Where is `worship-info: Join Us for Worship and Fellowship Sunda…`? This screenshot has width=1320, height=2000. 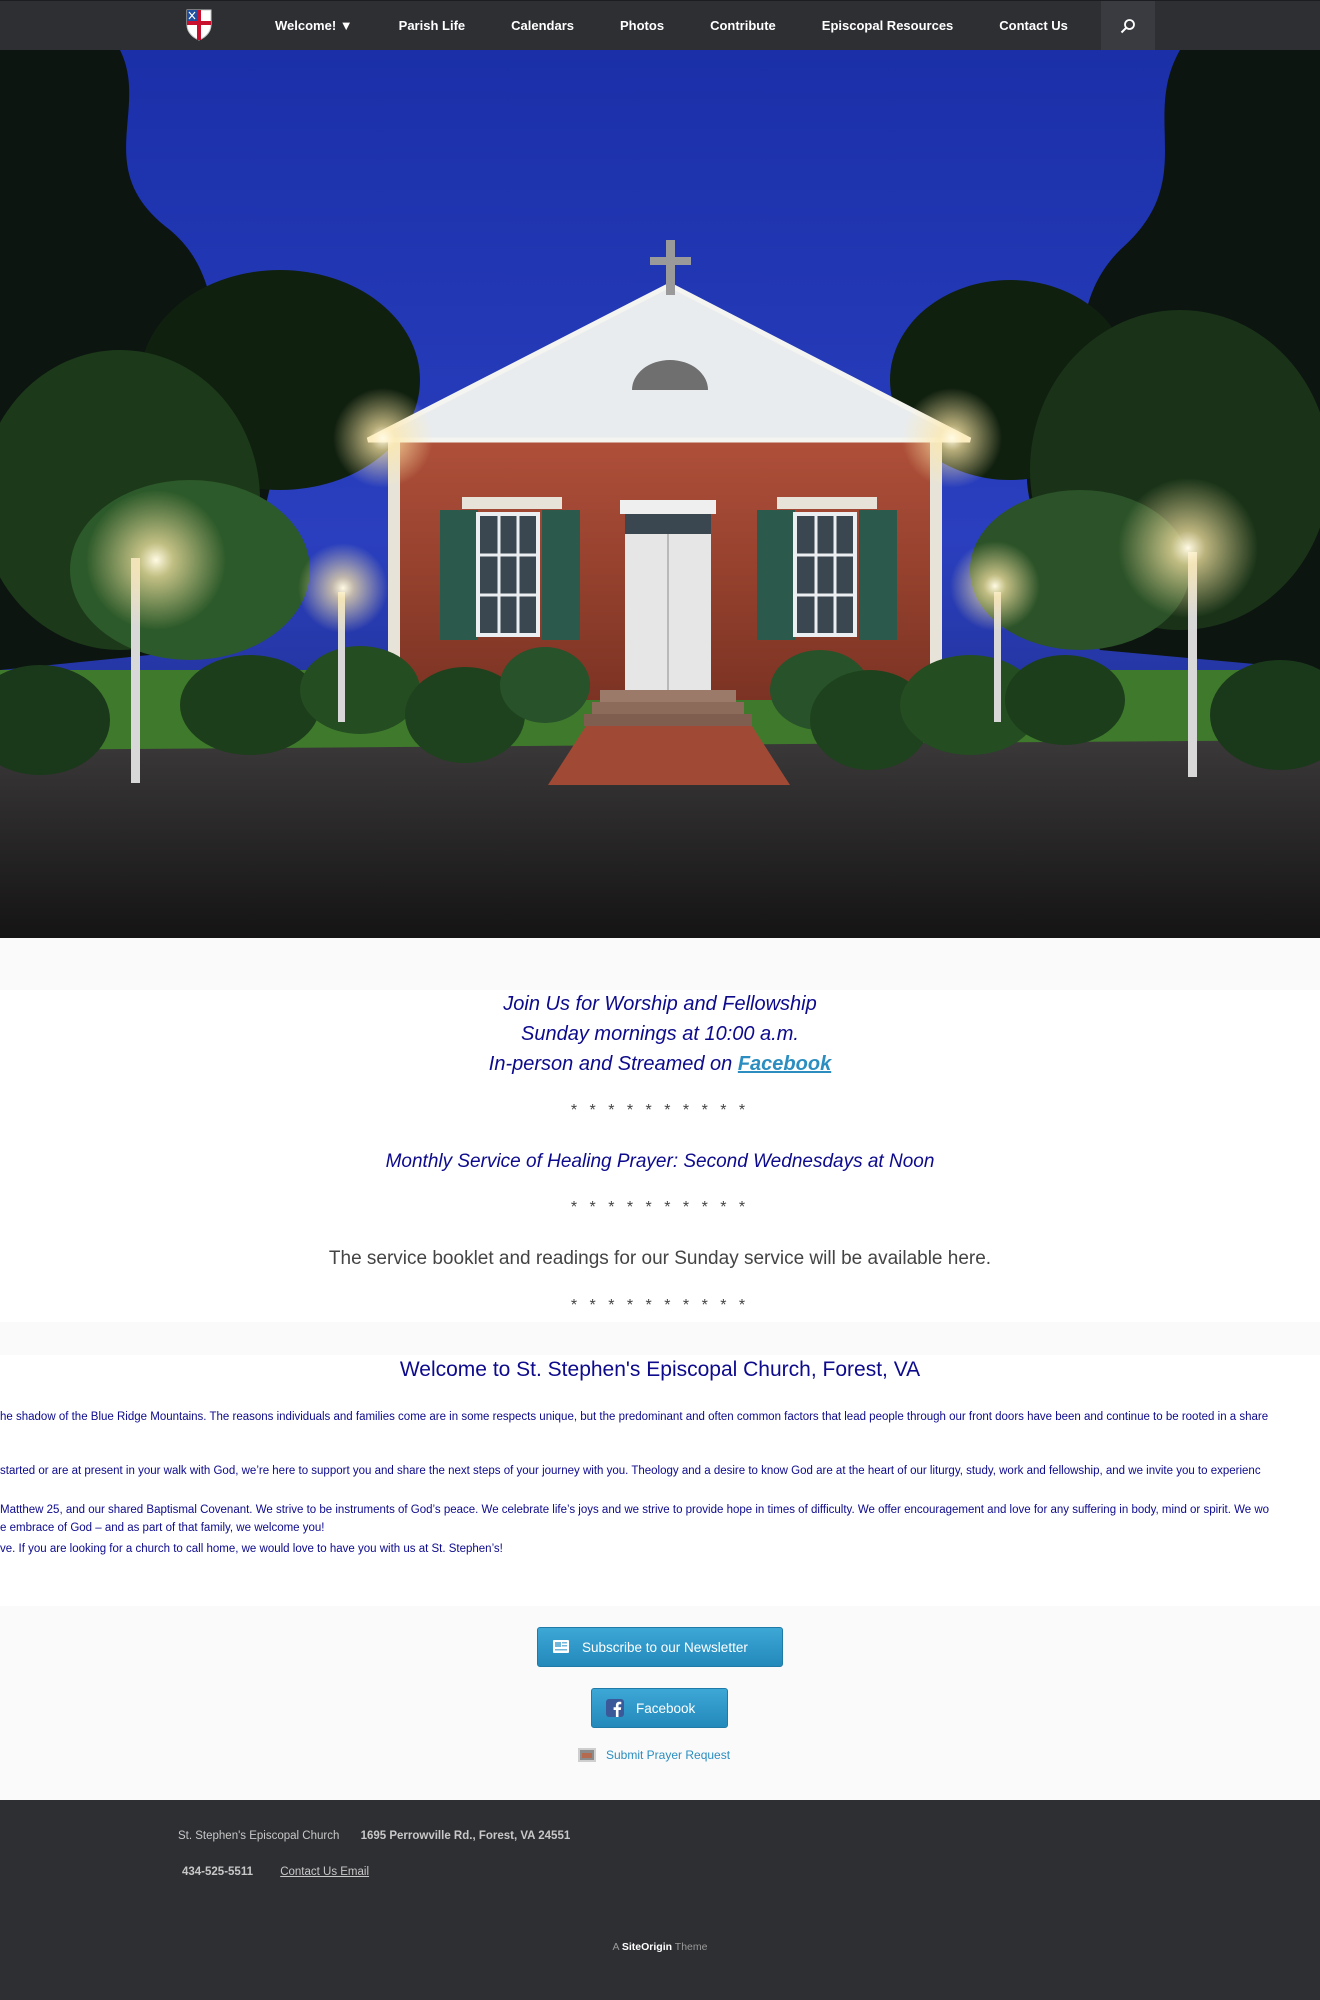 worship-info: Join Us for Worship and Fellowship Sunda… is located at coordinates (660, 1034).